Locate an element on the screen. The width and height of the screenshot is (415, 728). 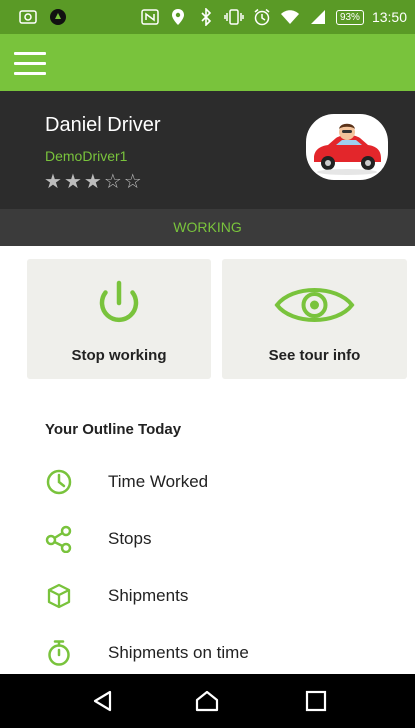
home-icon is located at coordinates (207, 701).